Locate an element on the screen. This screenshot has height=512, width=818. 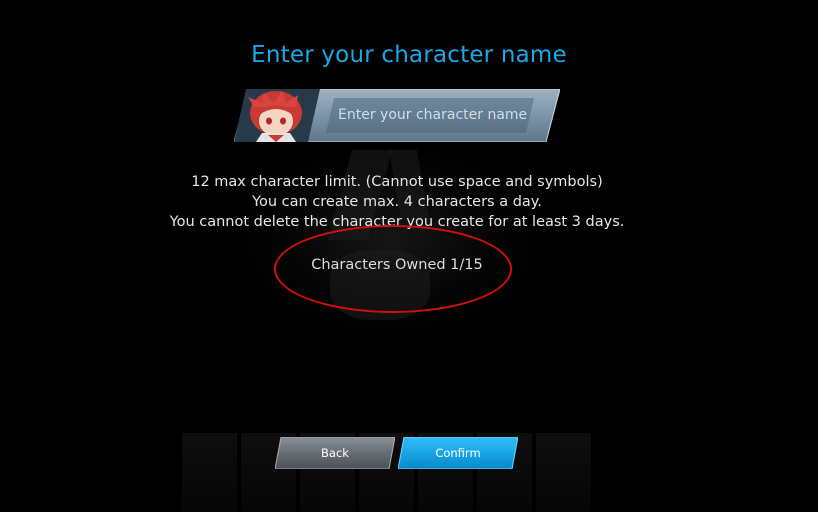
name-input-banner is located at coordinates (397, 115).